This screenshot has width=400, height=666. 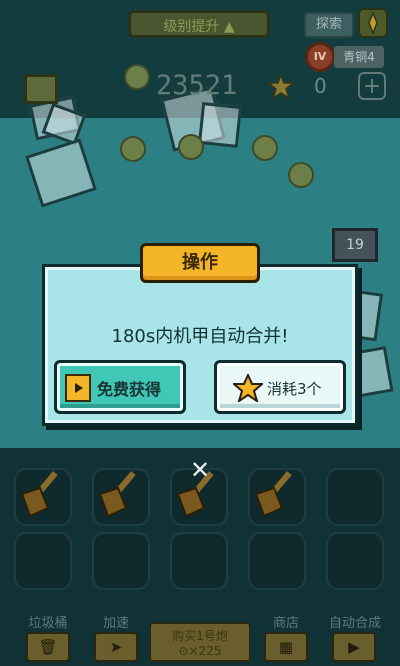 I want to click on spend-stars-button: 消耗3个, so click(x=280, y=387).